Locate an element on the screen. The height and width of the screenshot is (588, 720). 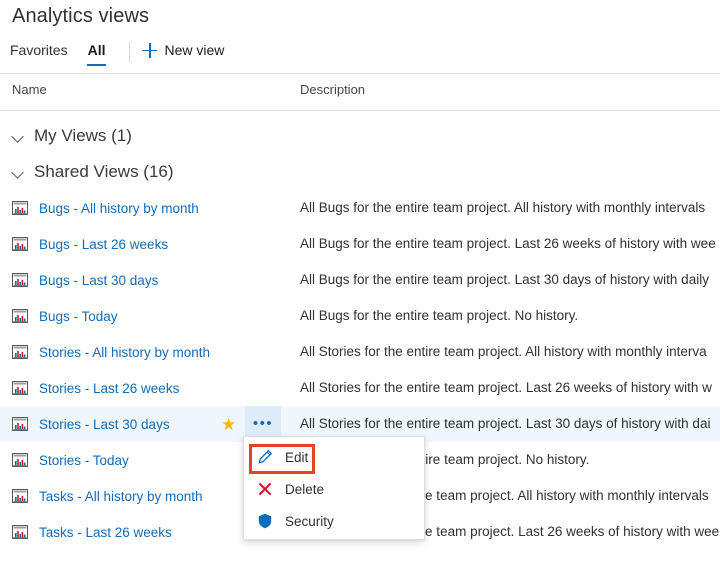
shield-icon is located at coordinates (265, 521).